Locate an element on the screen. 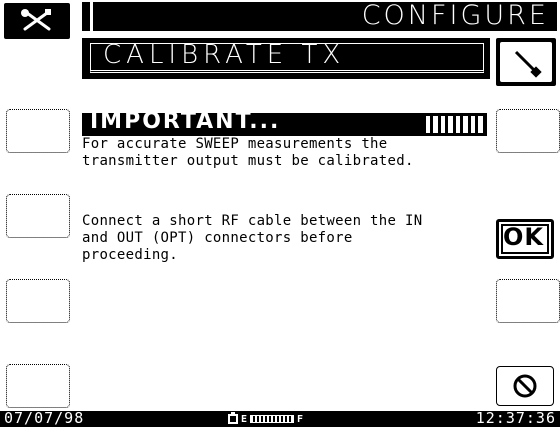 The image size is (560, 427). status-time: 12:37:36 is located at coordinates (515, 418).